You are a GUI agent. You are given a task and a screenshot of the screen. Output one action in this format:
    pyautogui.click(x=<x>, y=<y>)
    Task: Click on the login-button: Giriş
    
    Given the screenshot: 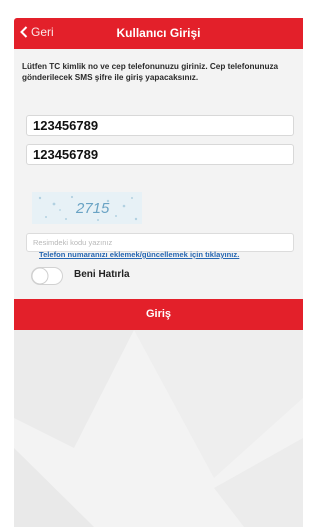 What is the action you would take?
    pyautogui.click(x=158, y=314)
    